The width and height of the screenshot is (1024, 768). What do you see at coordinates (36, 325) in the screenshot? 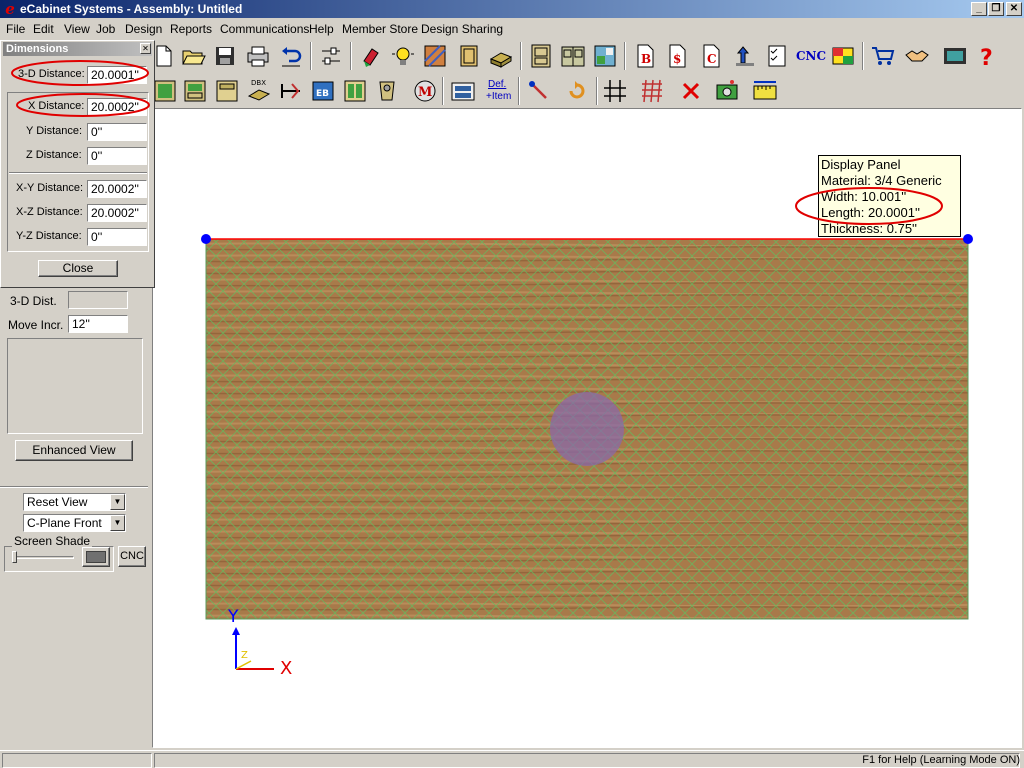
I see `move-increment-label: Move Incr.` at bounding box center [36, 325].